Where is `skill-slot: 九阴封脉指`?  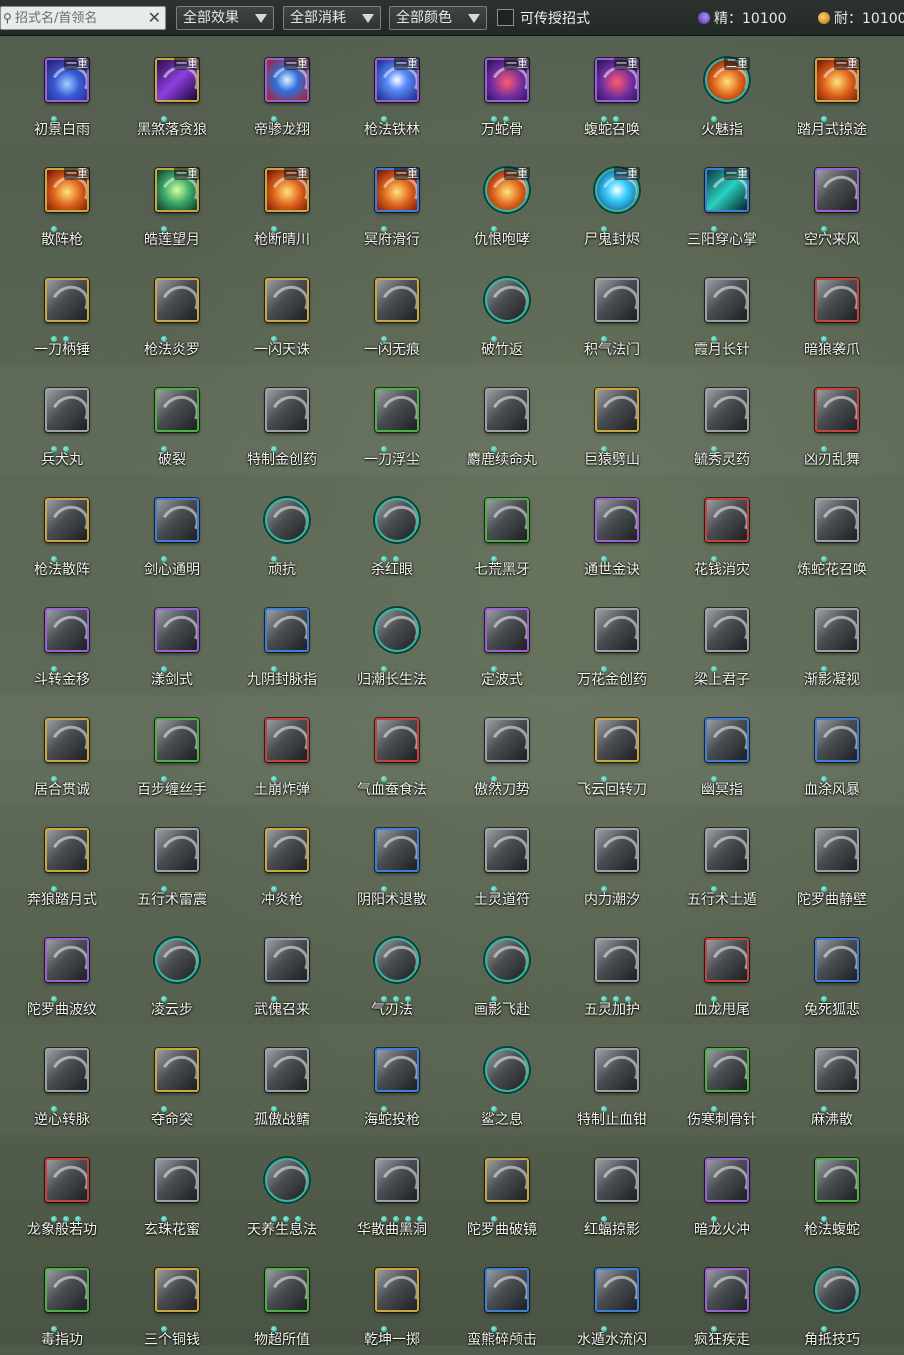 skill-slot: 九阴封脉指 is located at coordinates (282, 640).